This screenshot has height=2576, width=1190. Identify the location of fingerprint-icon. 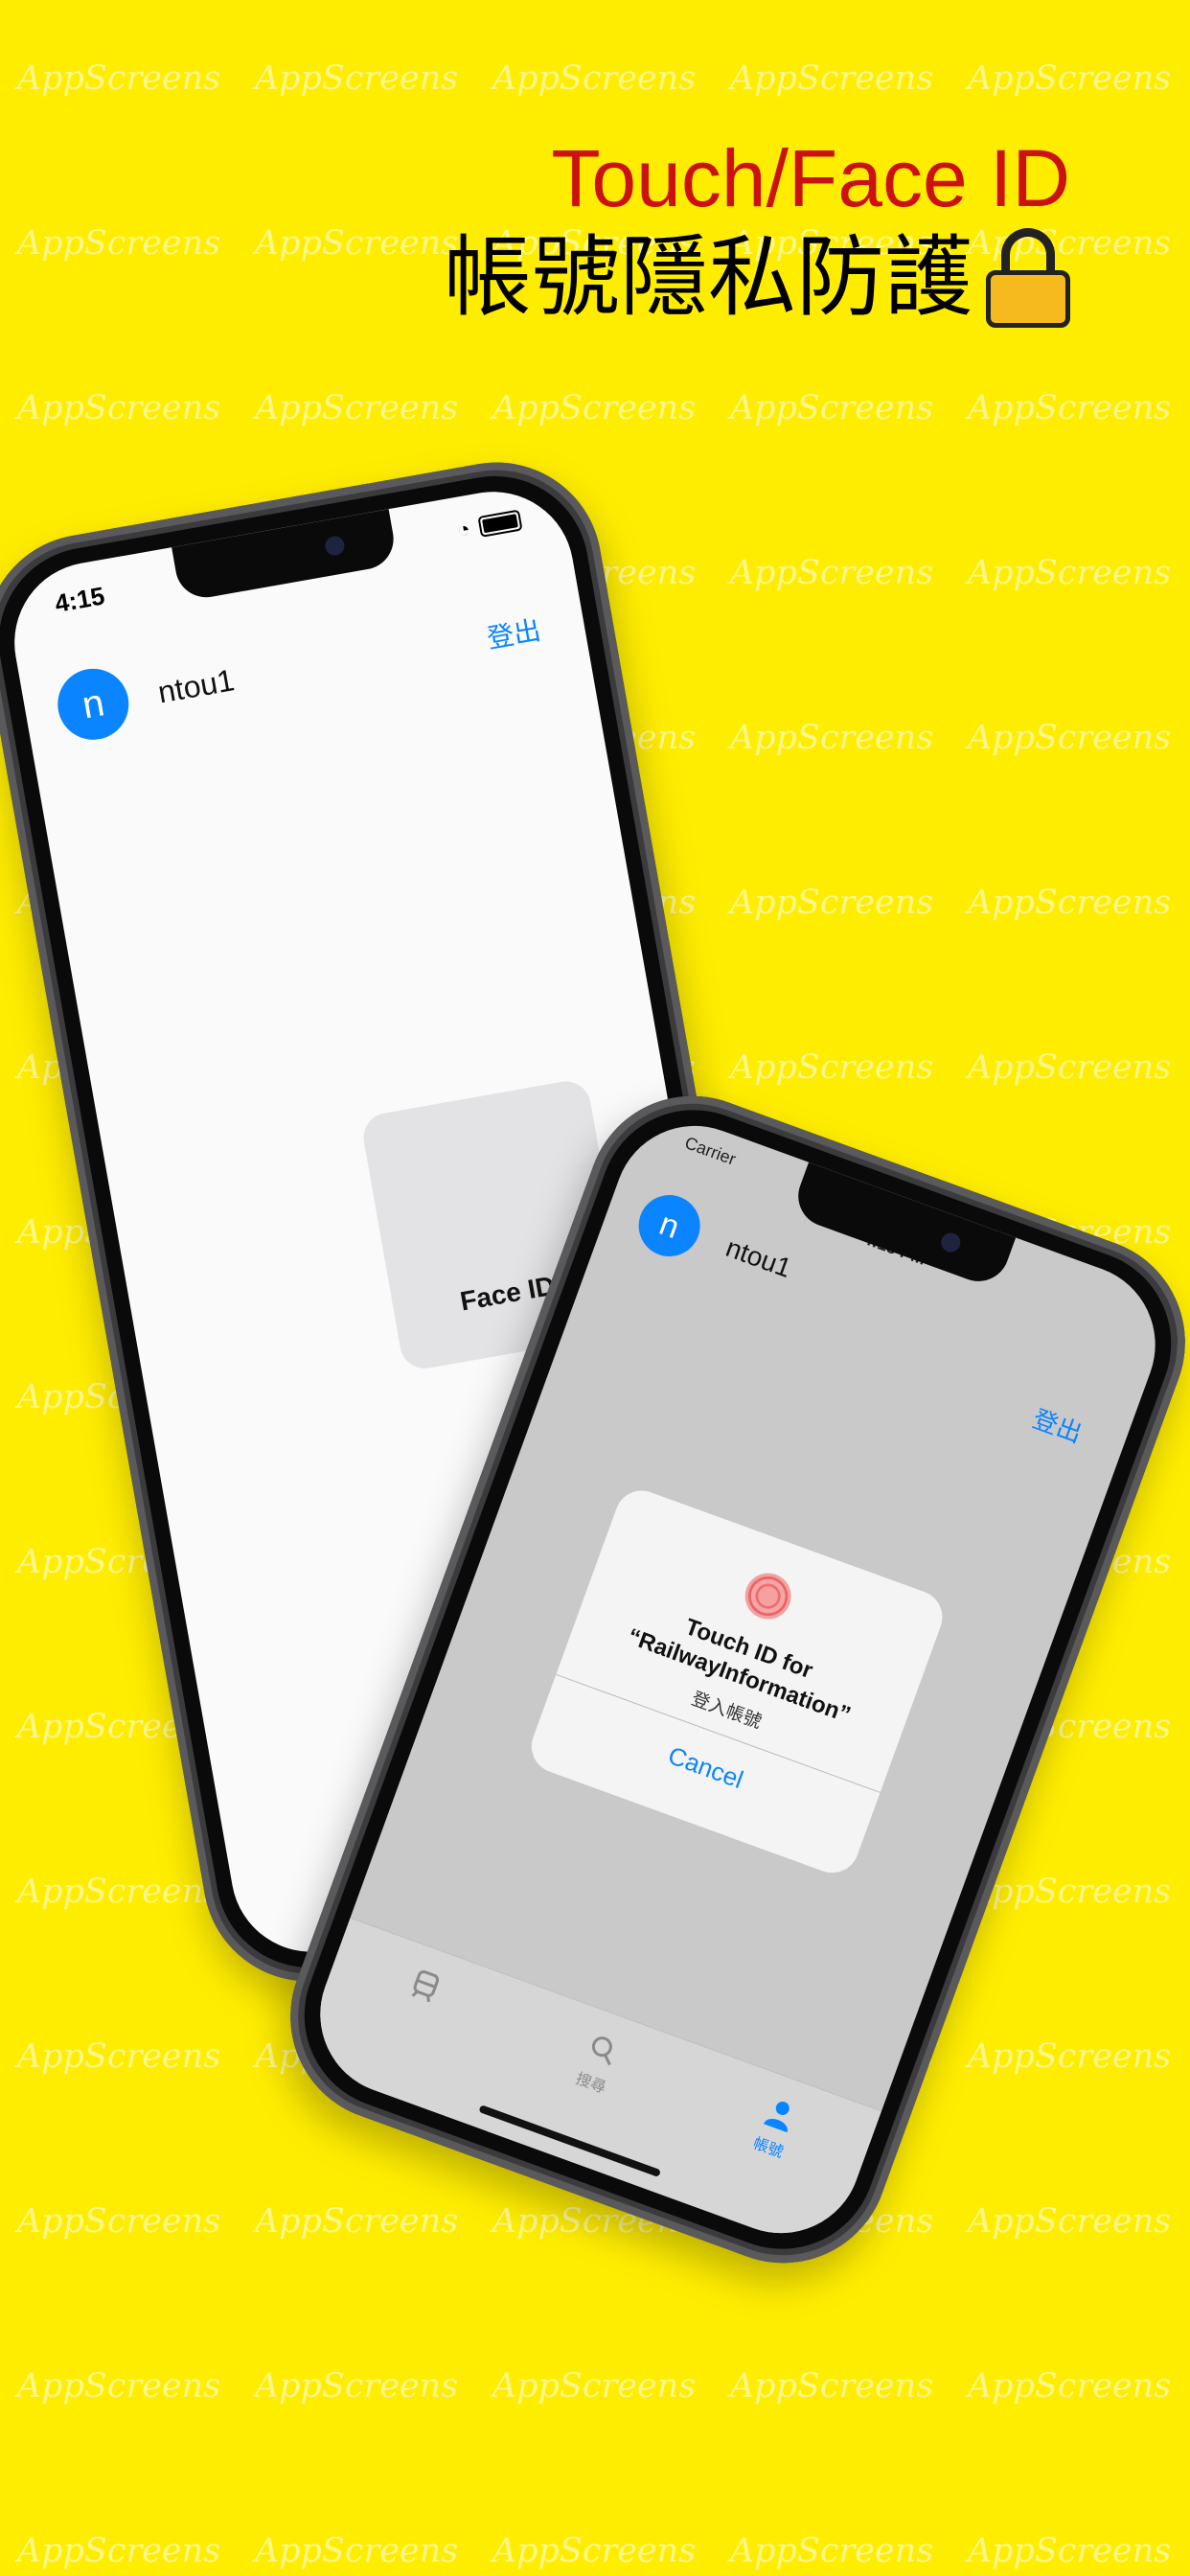
(768, 1596).